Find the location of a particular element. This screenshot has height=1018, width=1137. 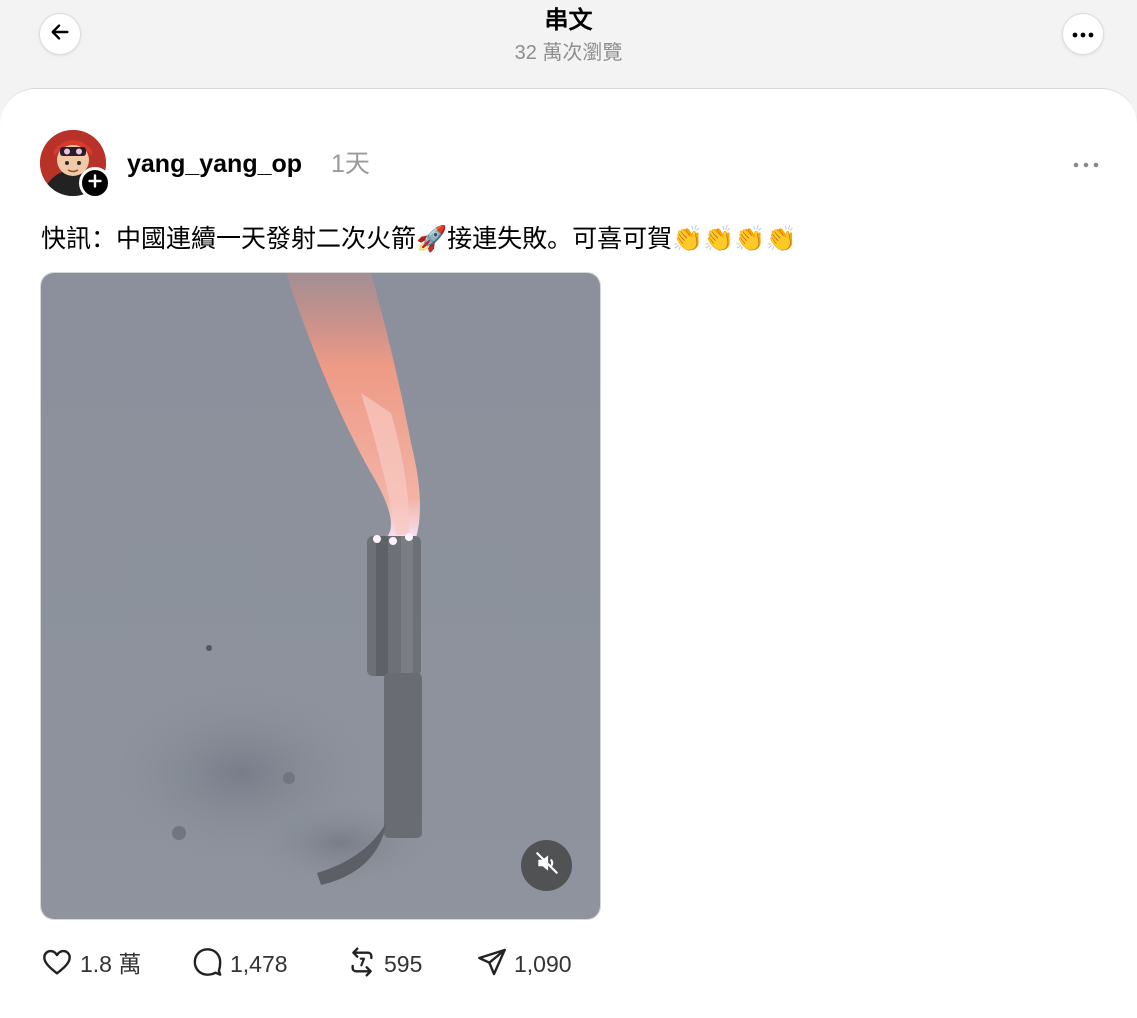

page-title: 串文 is located at coordinates (568, 20).